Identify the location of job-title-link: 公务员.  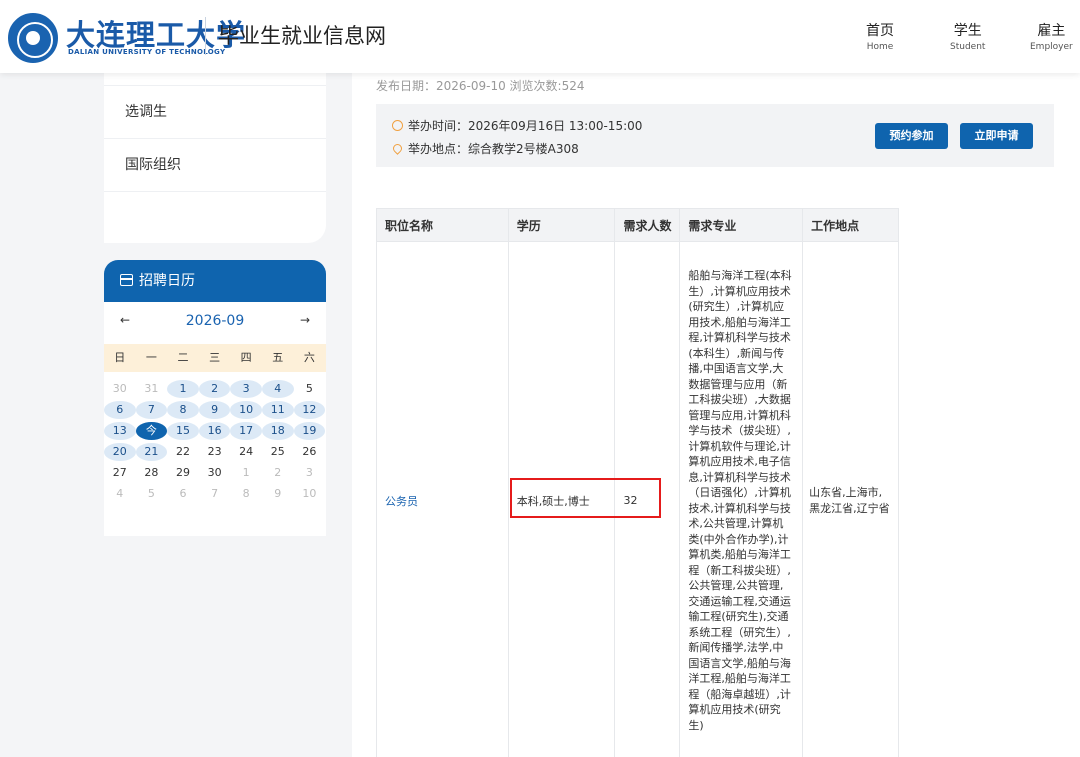
(401, 501).